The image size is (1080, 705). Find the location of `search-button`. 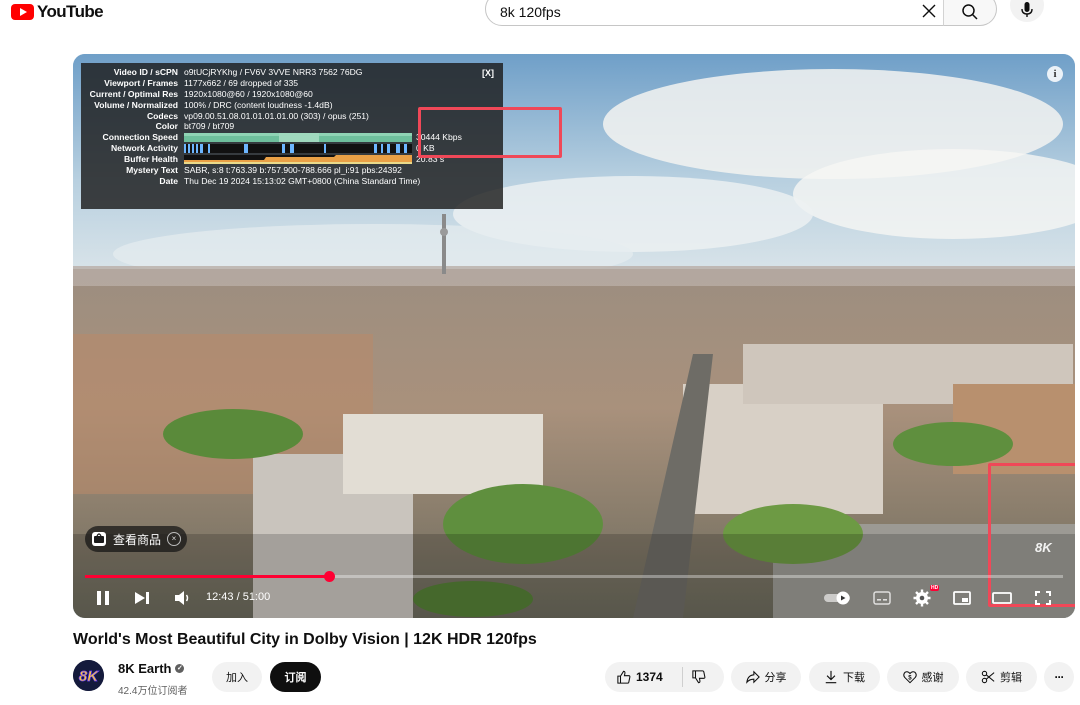

search-button is located at coordinates (970, 13).